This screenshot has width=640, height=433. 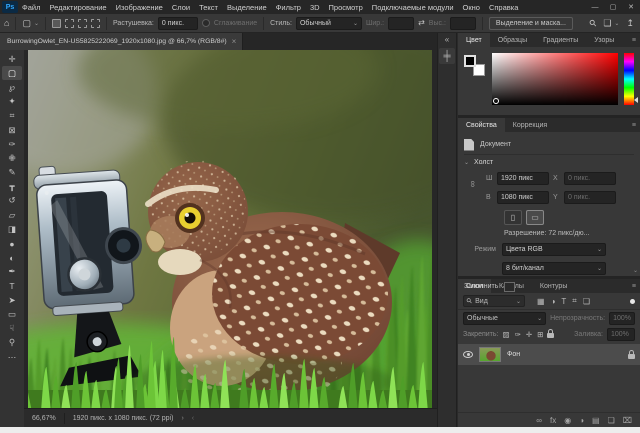 What do you see at coordinates (12, 300) in the screenshot?
I see `path-selection-tool: ➤` at bounding box center [12, 300].